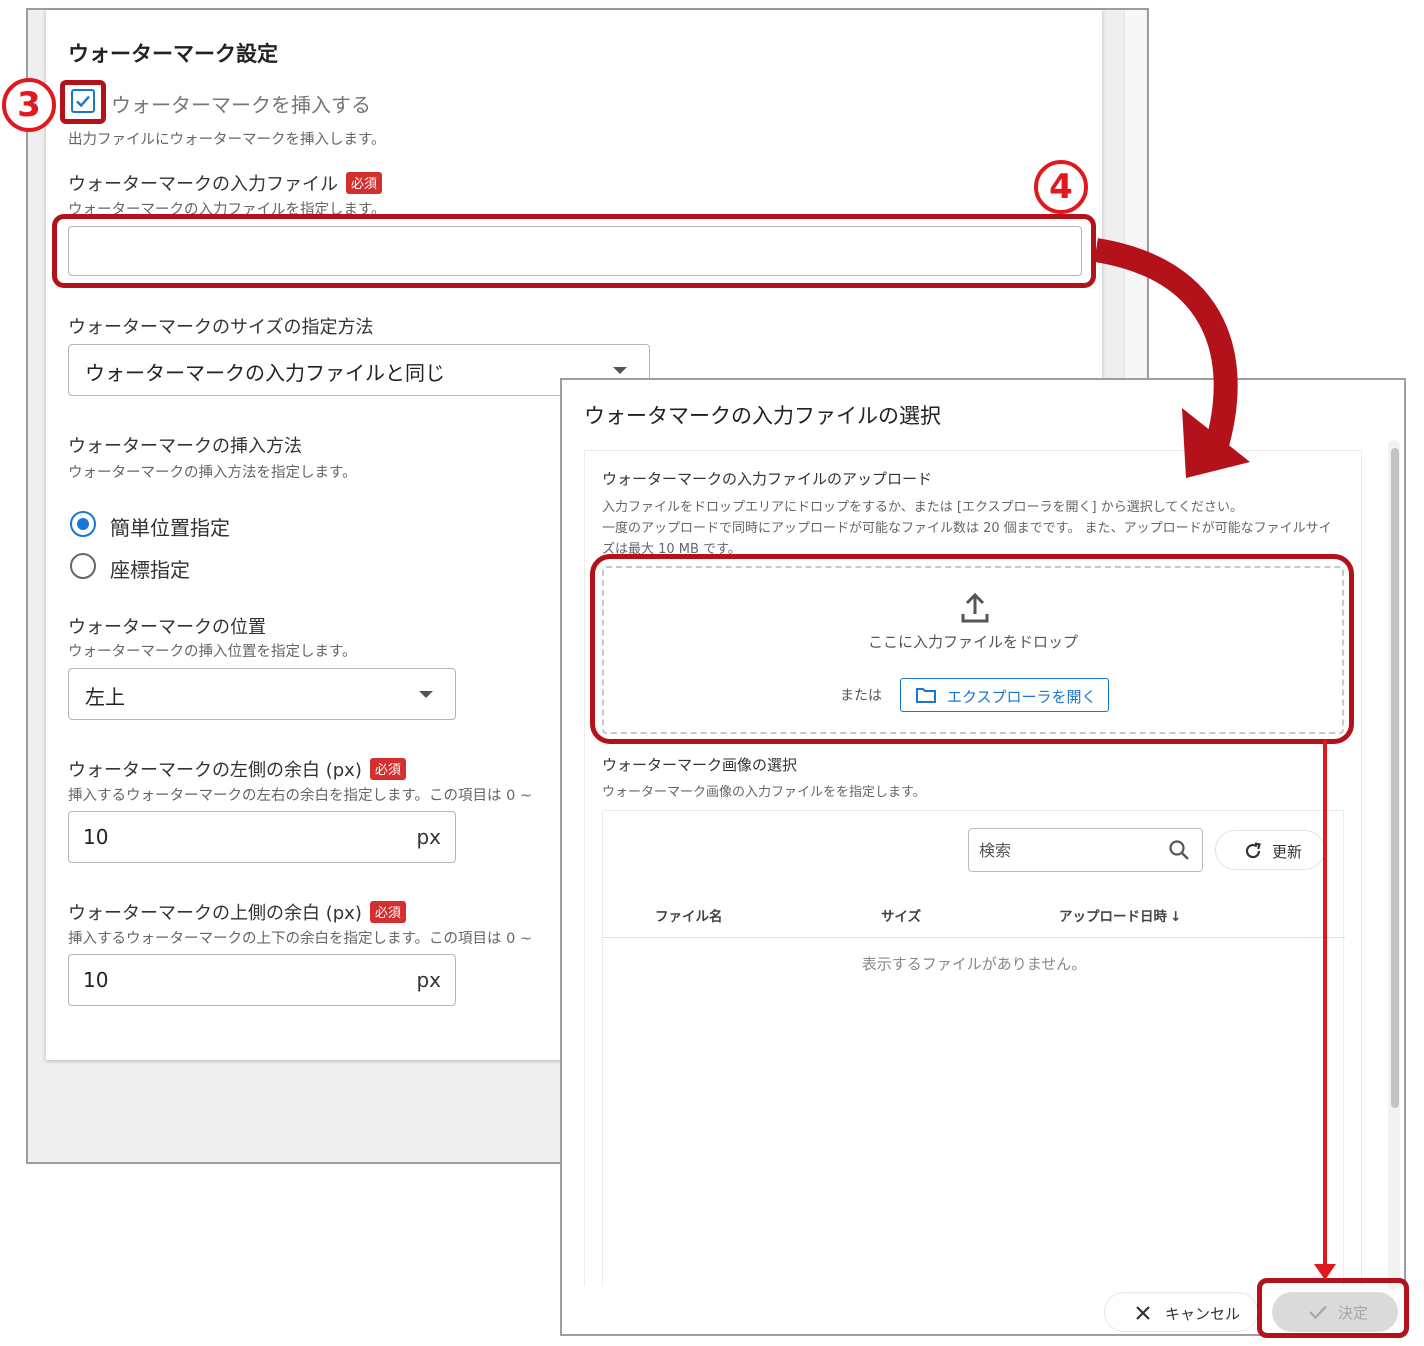  I want to click on connector-arrow-head, so click(1325, 1272).